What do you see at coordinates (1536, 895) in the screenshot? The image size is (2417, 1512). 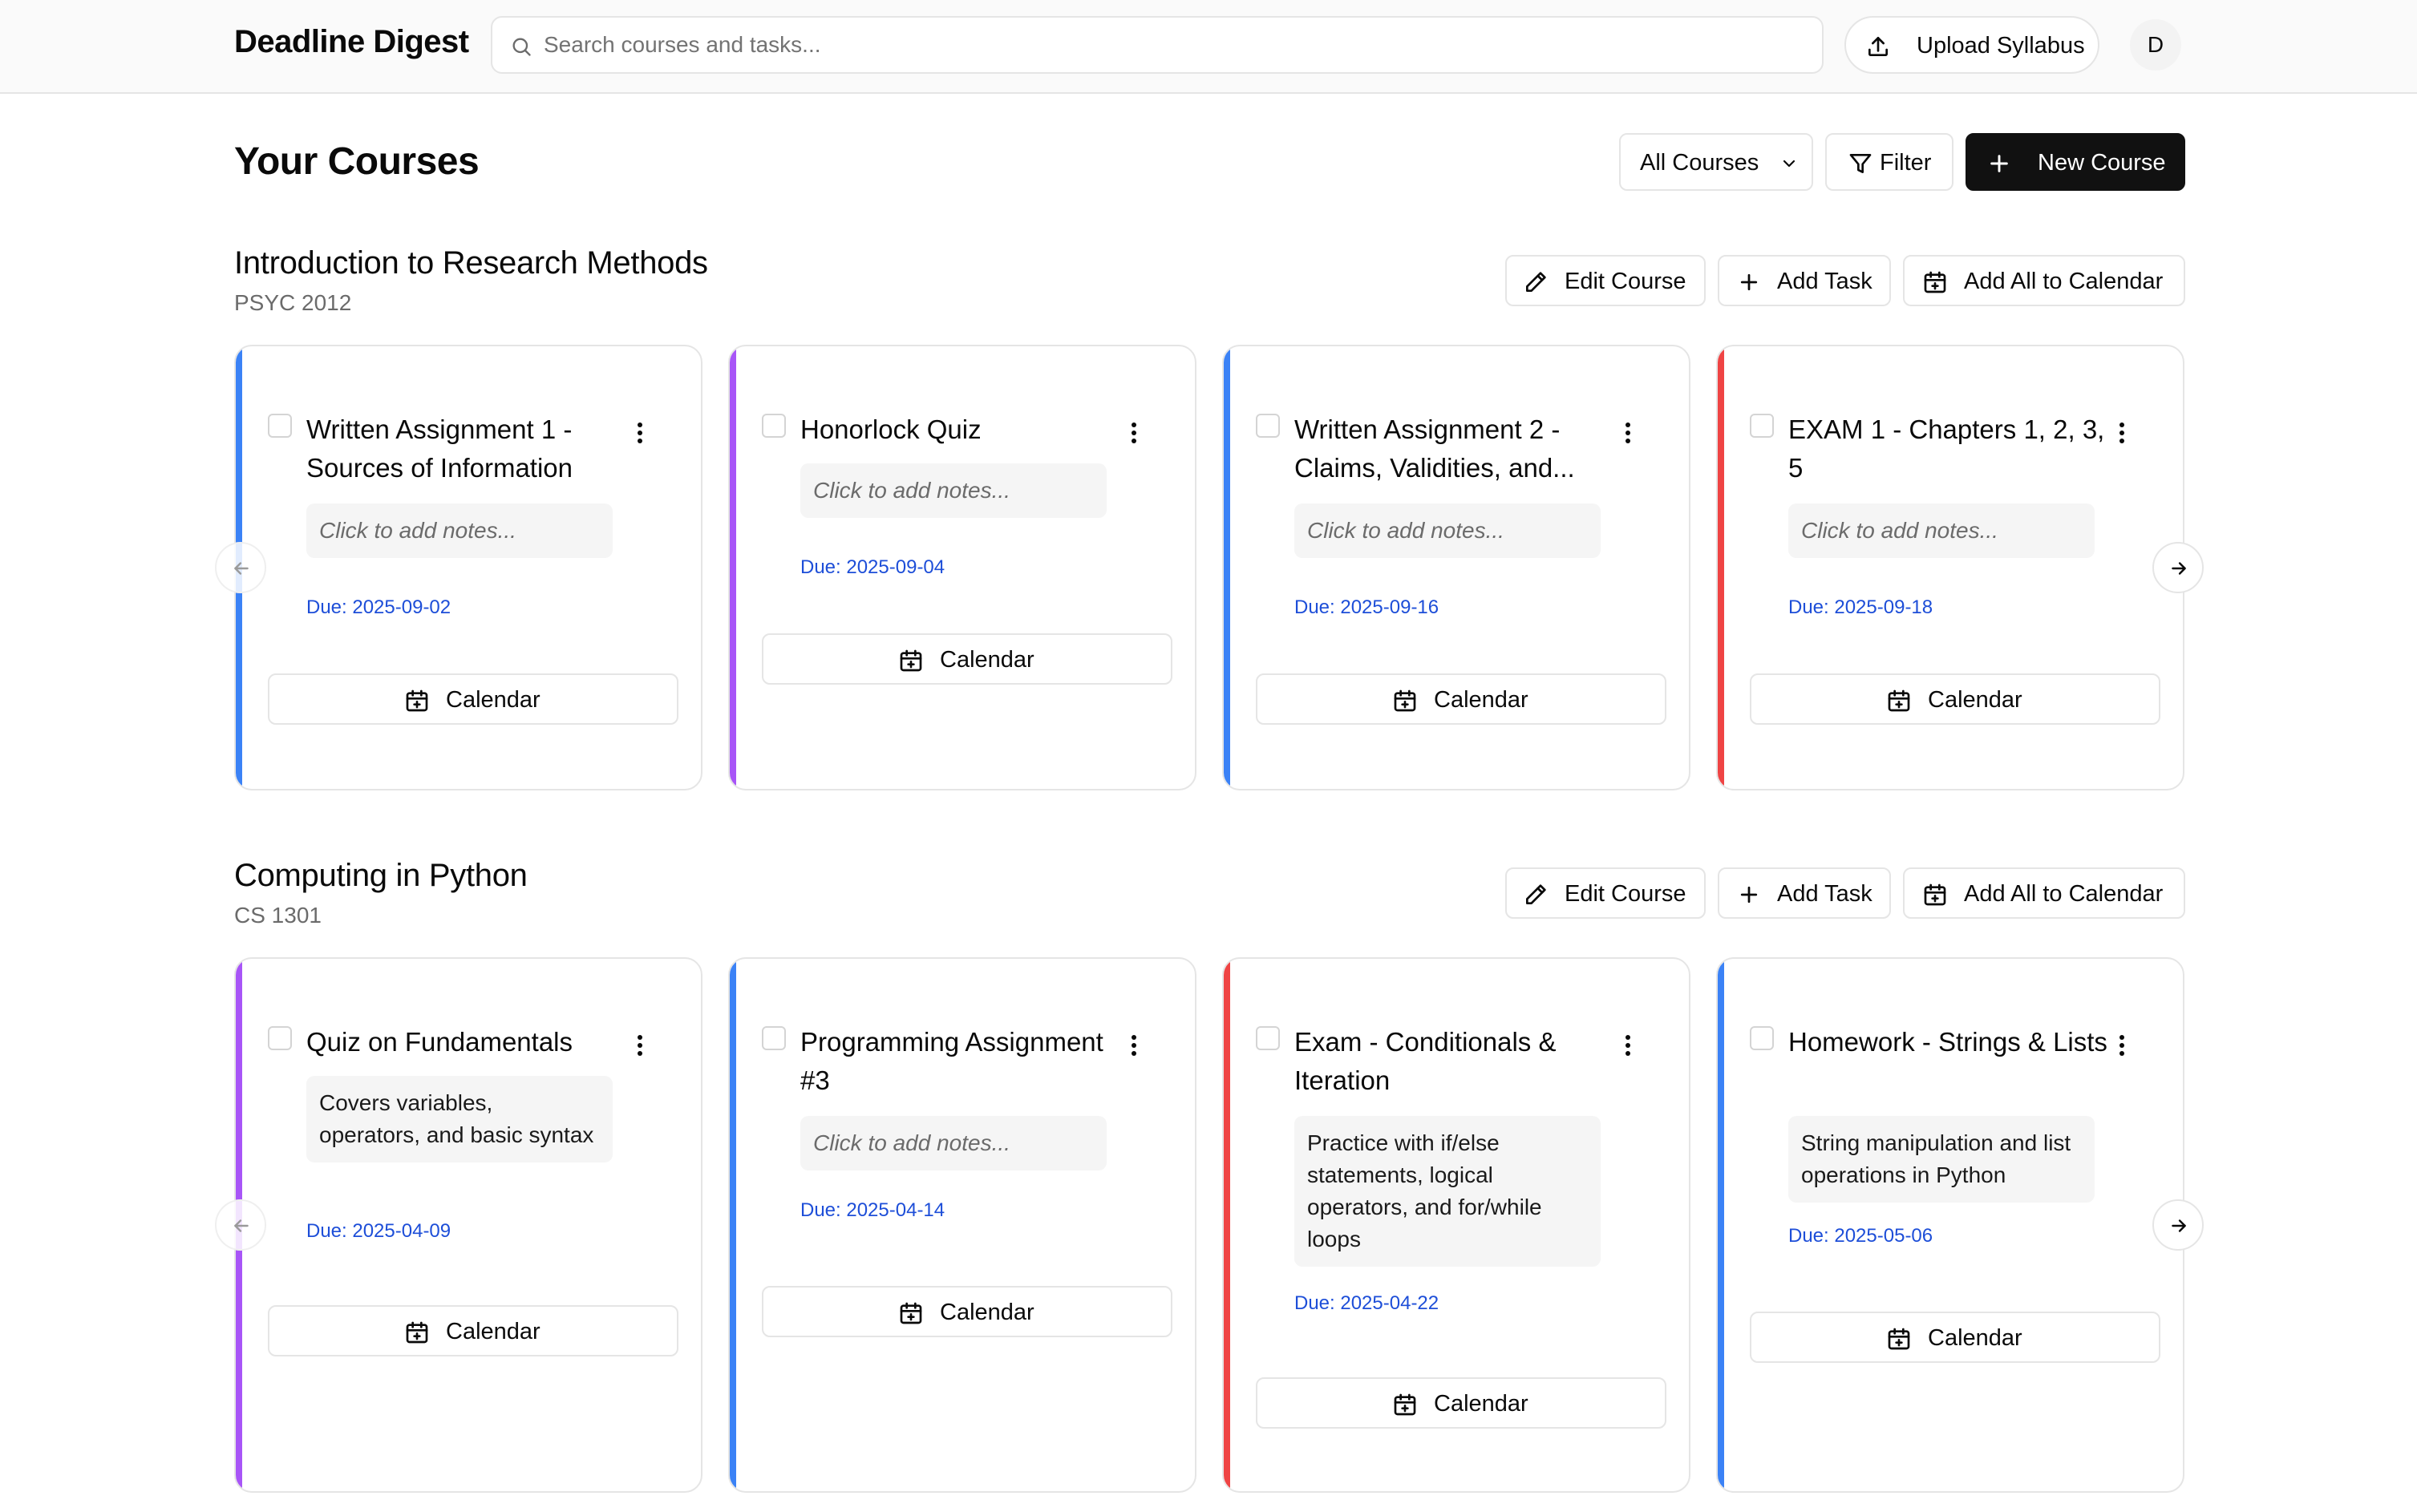 I see `pencil-icon` at bounding box center [1536, 895].